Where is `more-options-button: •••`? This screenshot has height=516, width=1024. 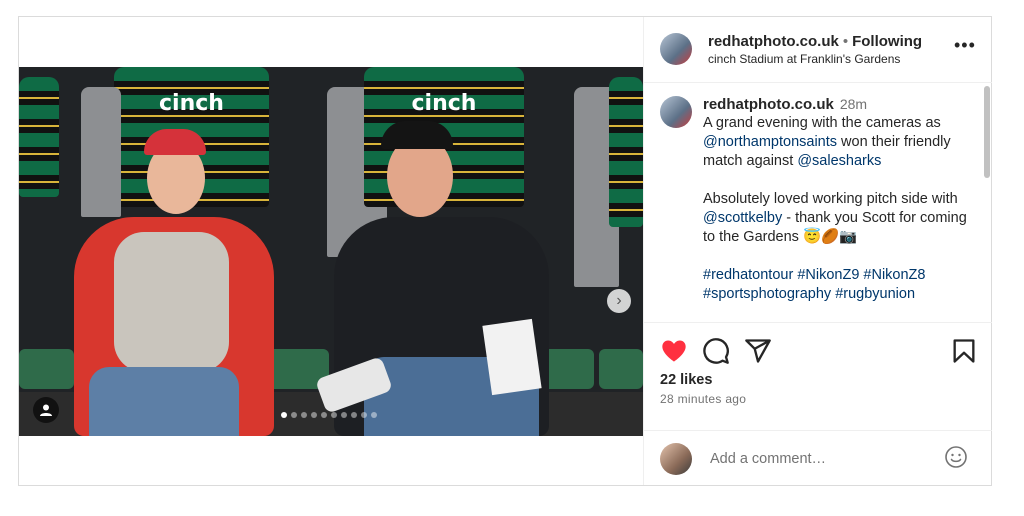 more-options-button: ••• is located at coordinates (965, 45).